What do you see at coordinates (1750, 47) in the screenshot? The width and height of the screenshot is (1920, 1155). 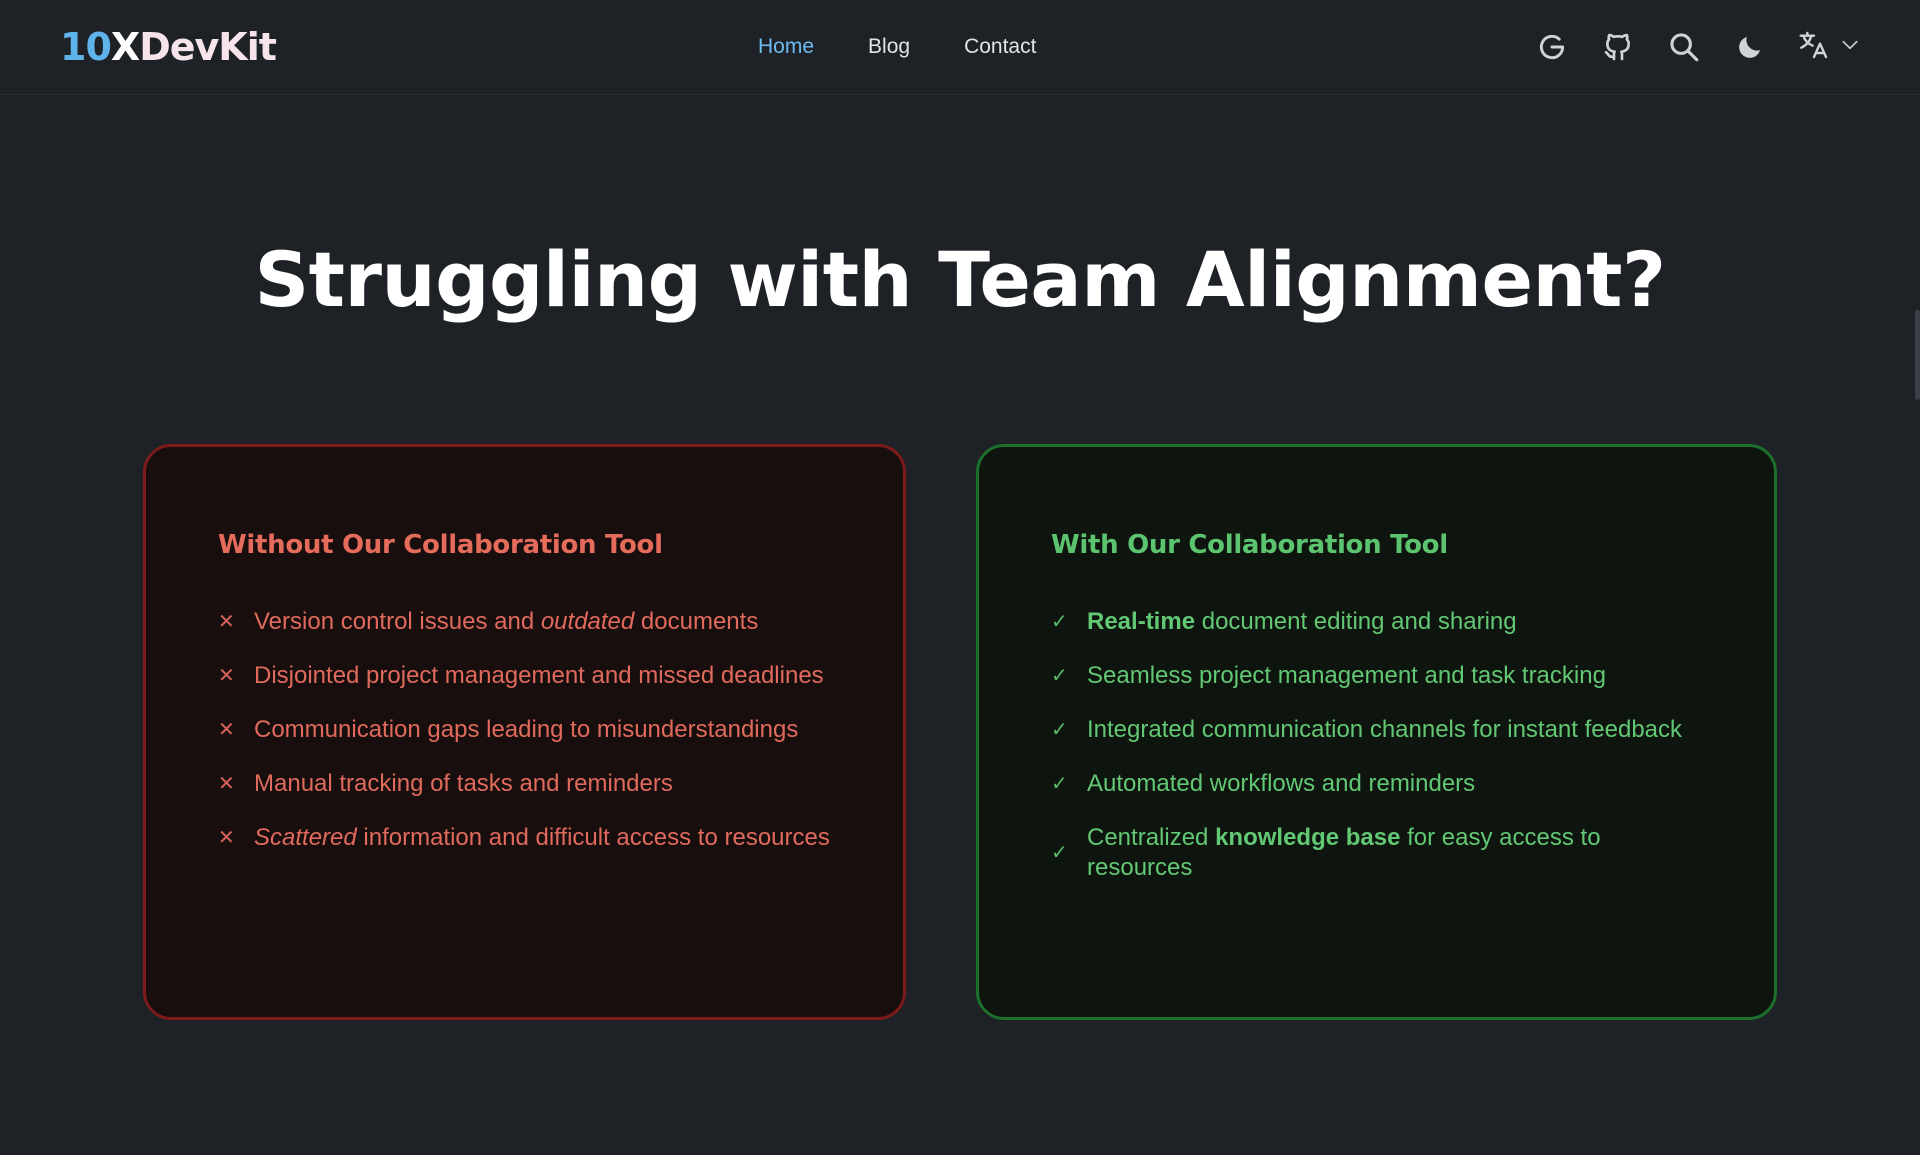 I see `moon-icon` at bounding box center [1750, 47].